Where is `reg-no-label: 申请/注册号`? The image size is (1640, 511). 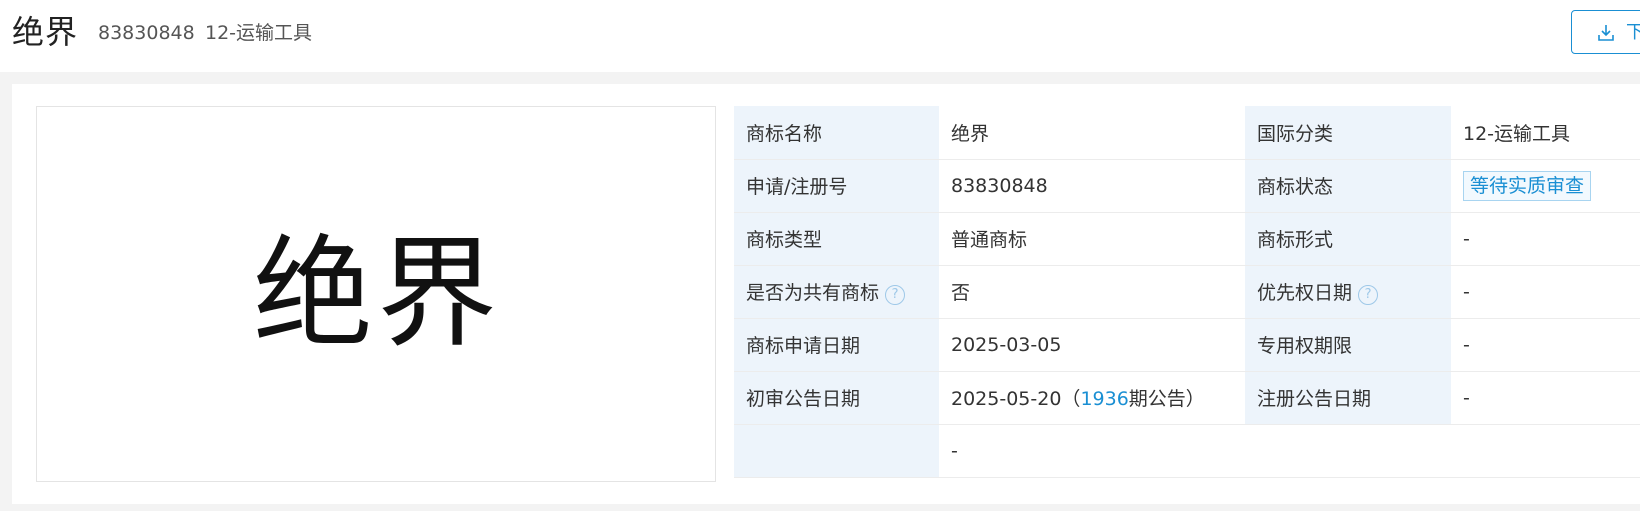 reg-no-label: 申请/注册号 is located at coordinates (836, 186).